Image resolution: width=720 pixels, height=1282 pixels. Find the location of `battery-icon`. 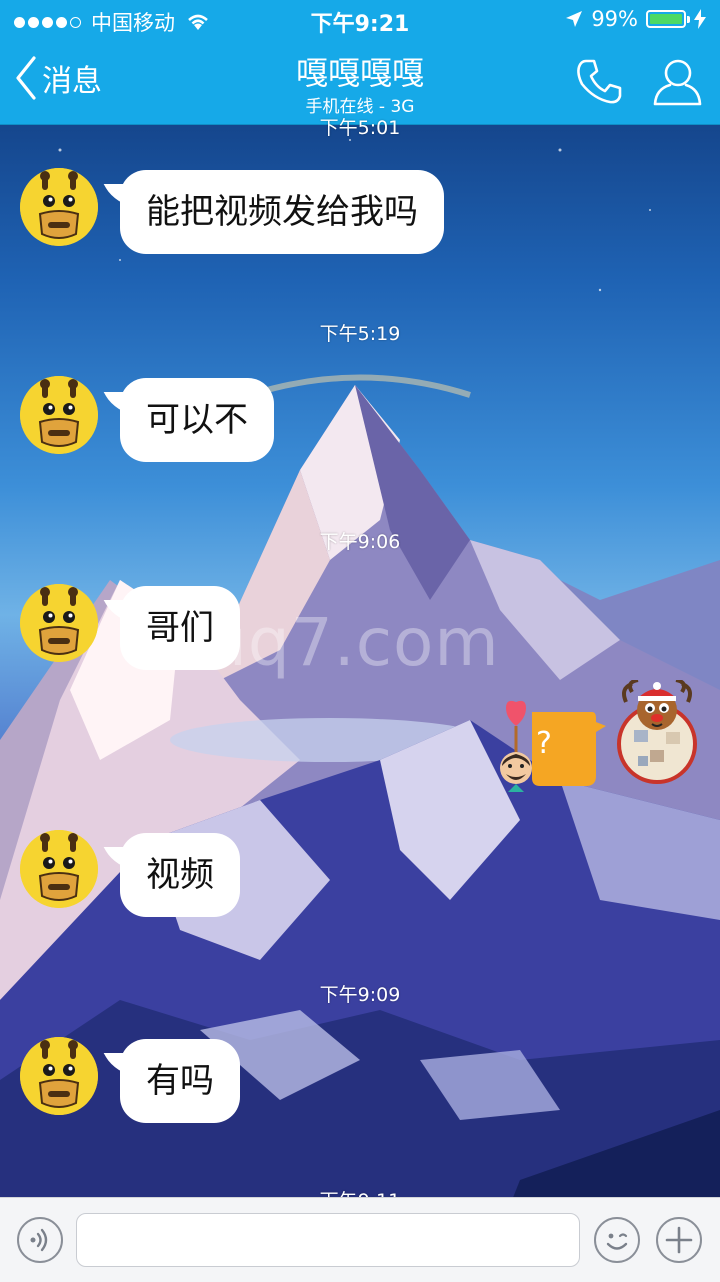

battery-icon is located at coordinates (668, 19).